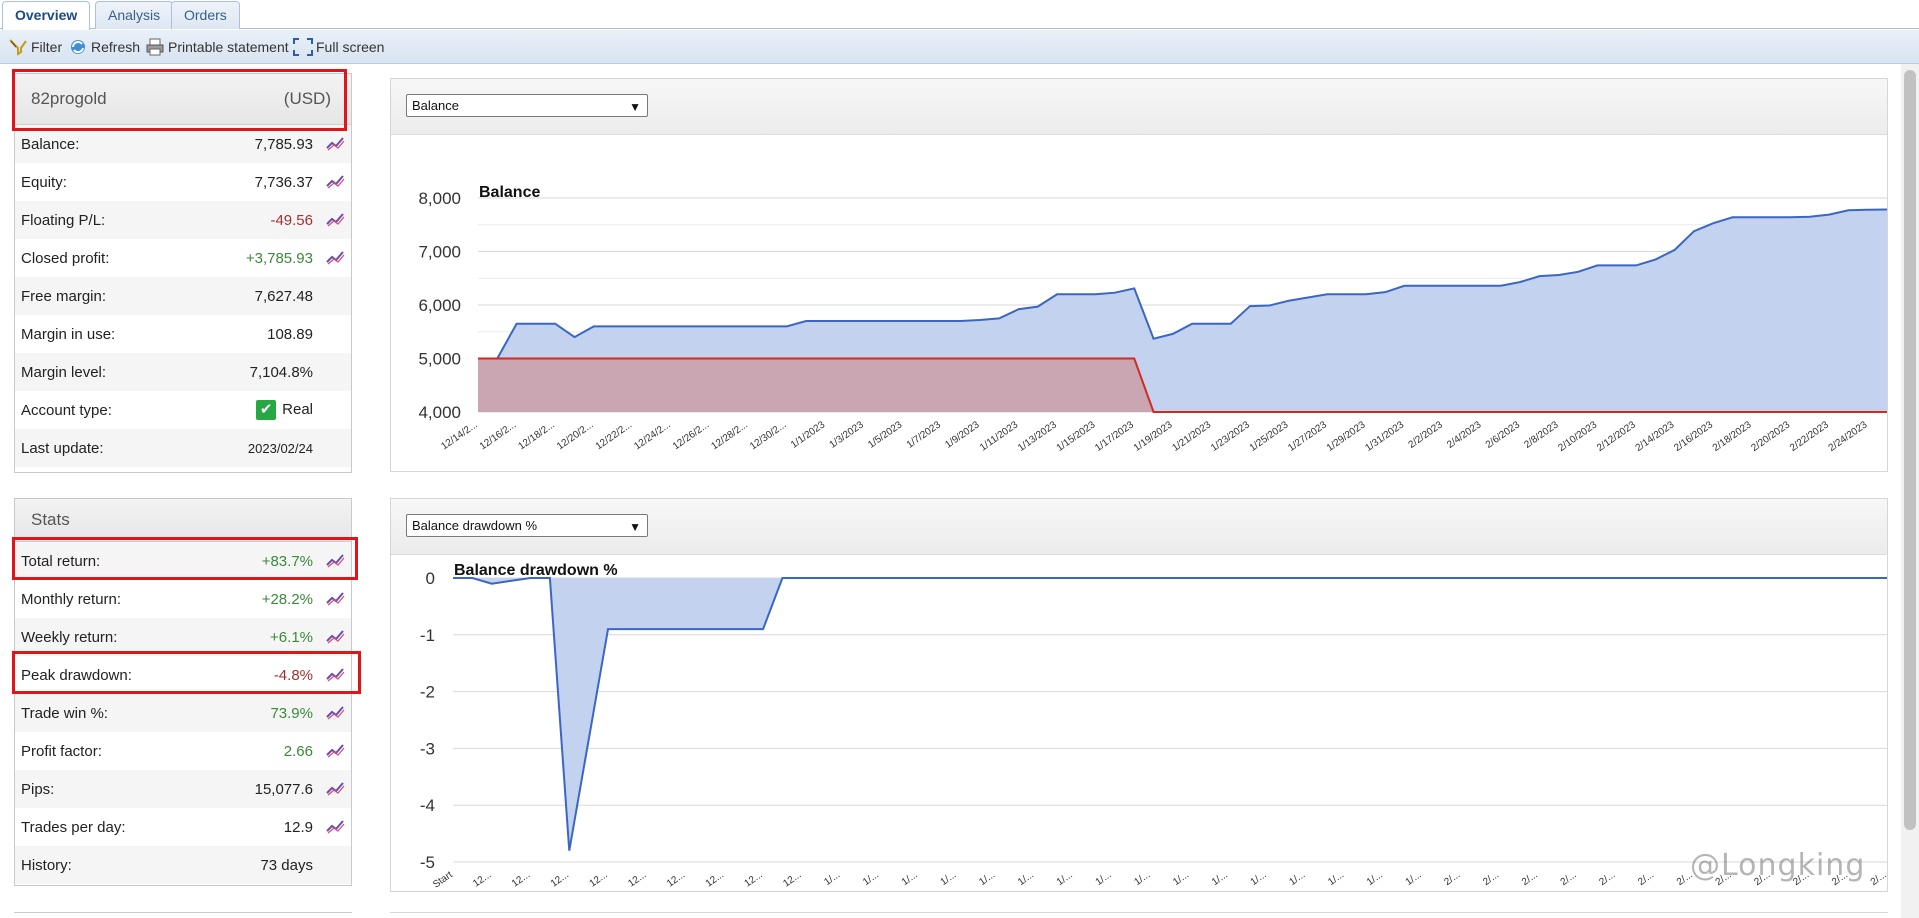 This screenshot has width=1919, height=918. I want to click on y-tick-label: -1, so click(427, 635).